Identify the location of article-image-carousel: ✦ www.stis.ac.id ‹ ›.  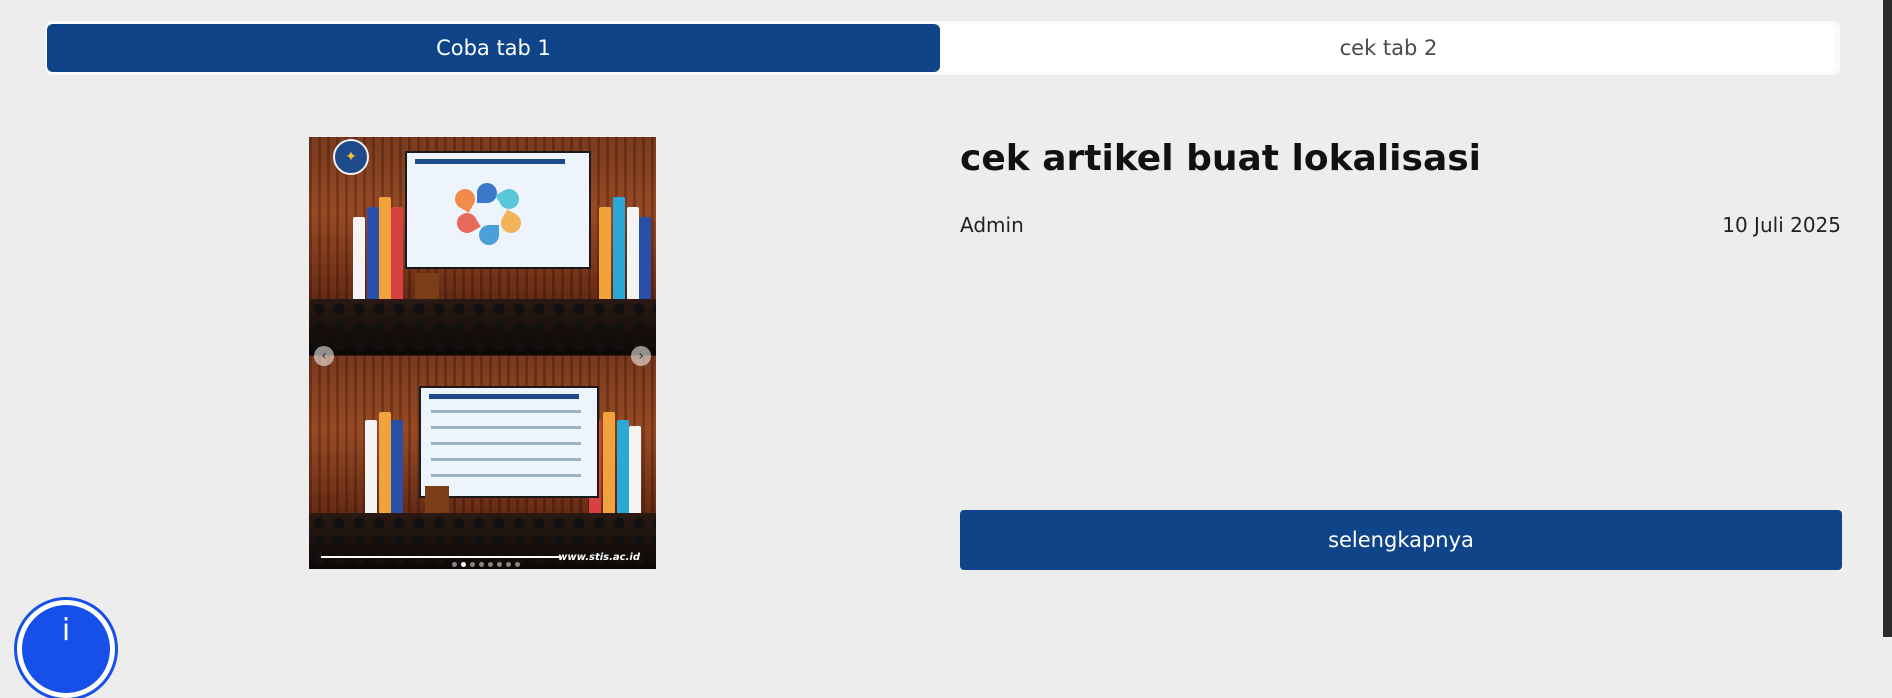
(482, 353).